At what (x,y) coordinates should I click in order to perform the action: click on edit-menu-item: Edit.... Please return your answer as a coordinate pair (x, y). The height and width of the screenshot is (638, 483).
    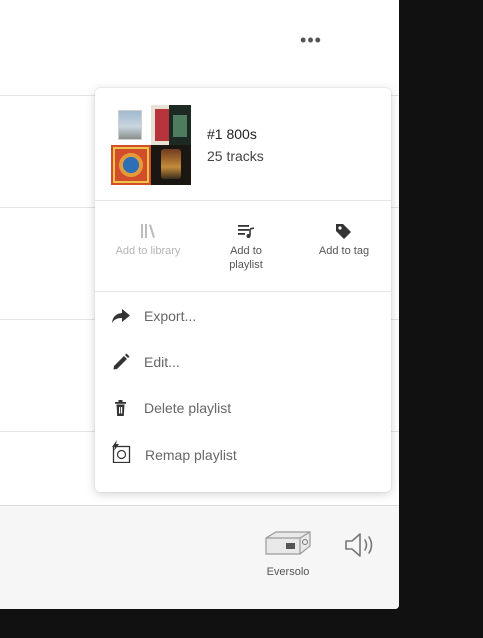
    Looking at the image, I should click on (243, 362).